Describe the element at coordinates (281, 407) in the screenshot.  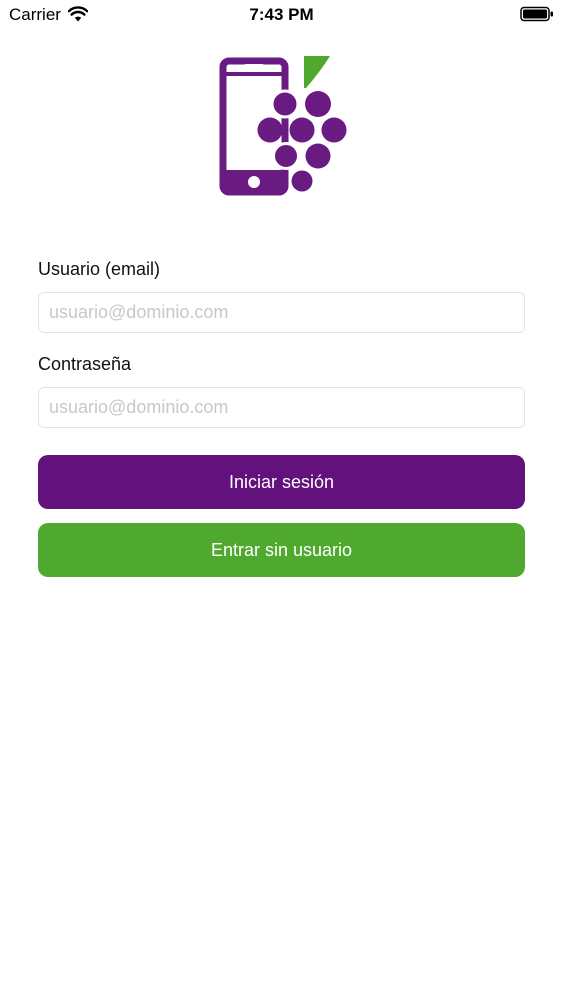
I see `password-field` at that location.